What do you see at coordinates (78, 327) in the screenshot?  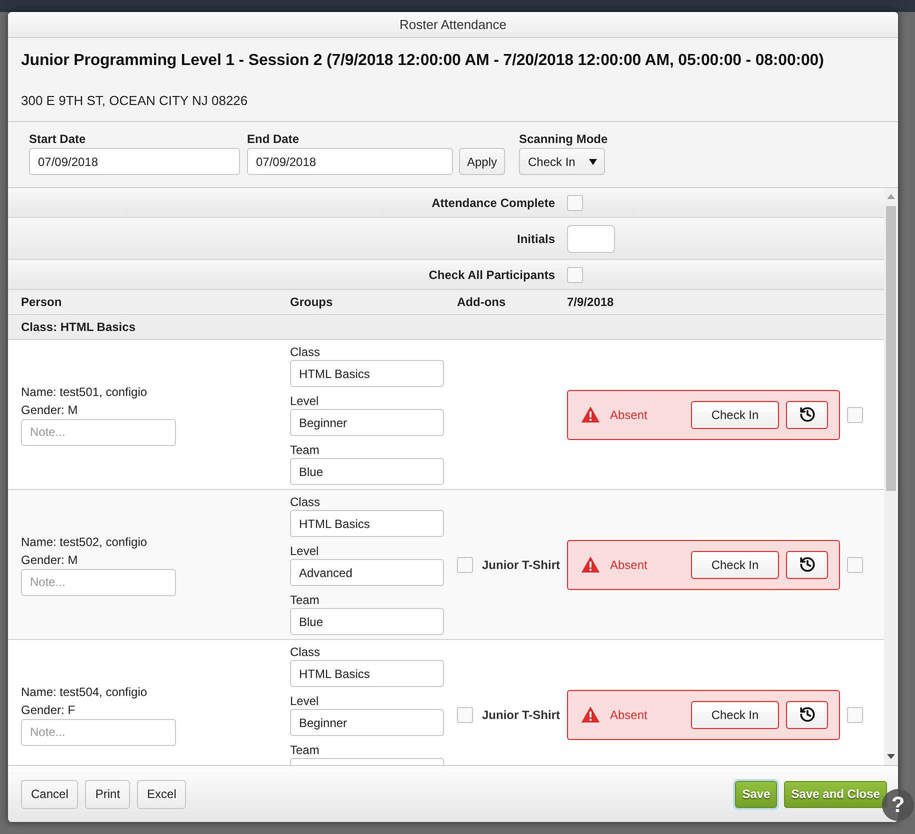 I see `group-label: Class: HTML Basics` at bounding box center [78, 327].